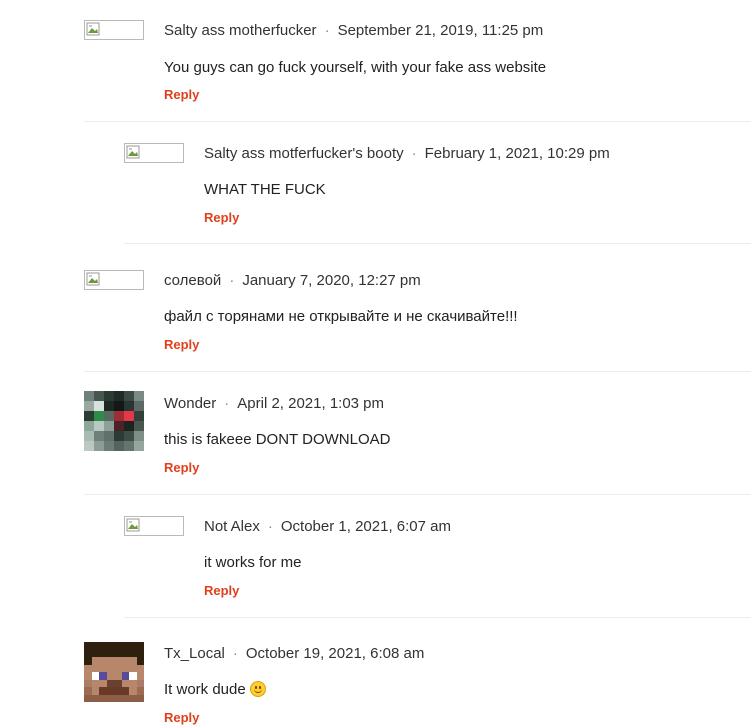 This screenshot has width=751, height=727. I want to click on comment-text-content: It work dude, so click(205, 689).